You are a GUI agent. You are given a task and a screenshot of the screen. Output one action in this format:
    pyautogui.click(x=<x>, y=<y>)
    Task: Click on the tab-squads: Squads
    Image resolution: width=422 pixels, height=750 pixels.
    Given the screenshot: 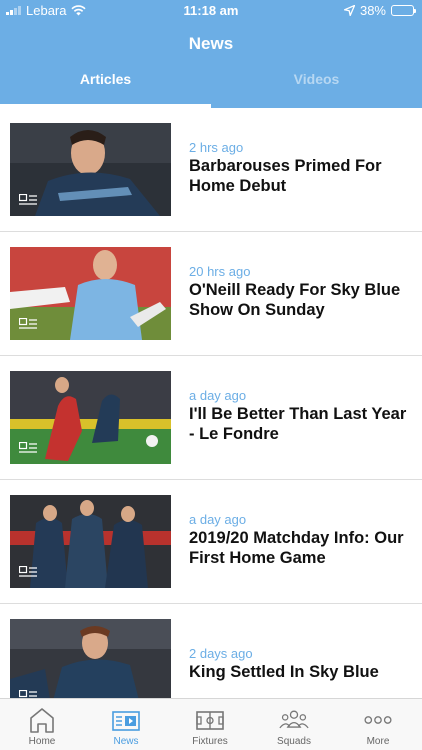 What is the action you would take?
    pyautogui.click(x=294, y=724)
    